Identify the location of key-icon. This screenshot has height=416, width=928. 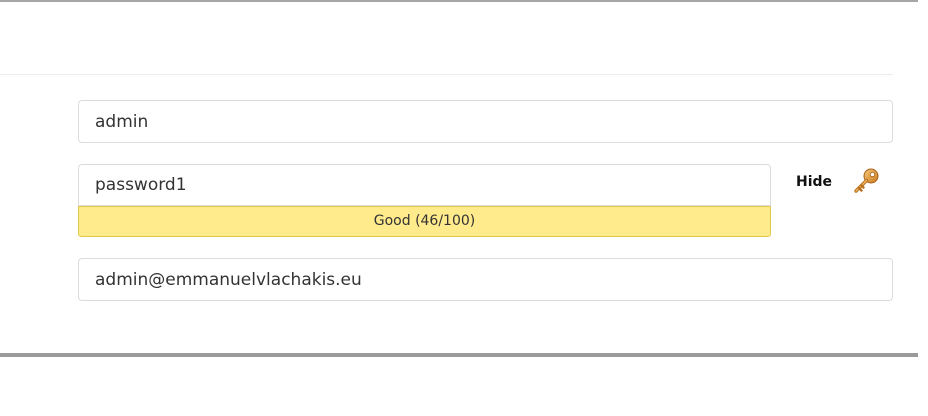
(866, 181).